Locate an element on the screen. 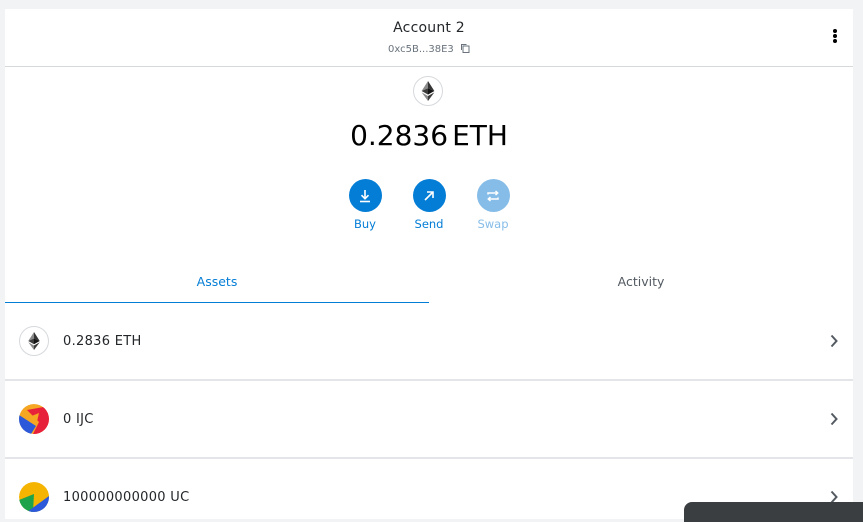  account-address: 0xc5B...38E3 is located at coordinates (429, 49).